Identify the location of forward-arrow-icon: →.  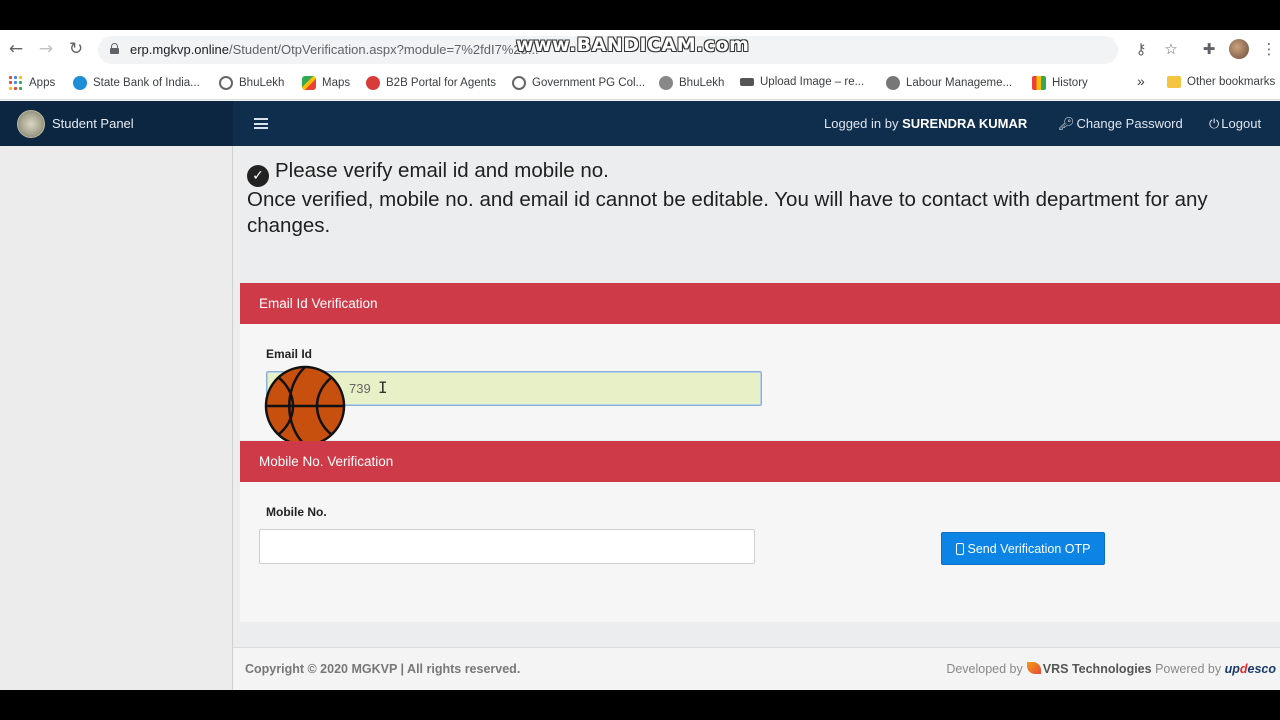
(46, 49).